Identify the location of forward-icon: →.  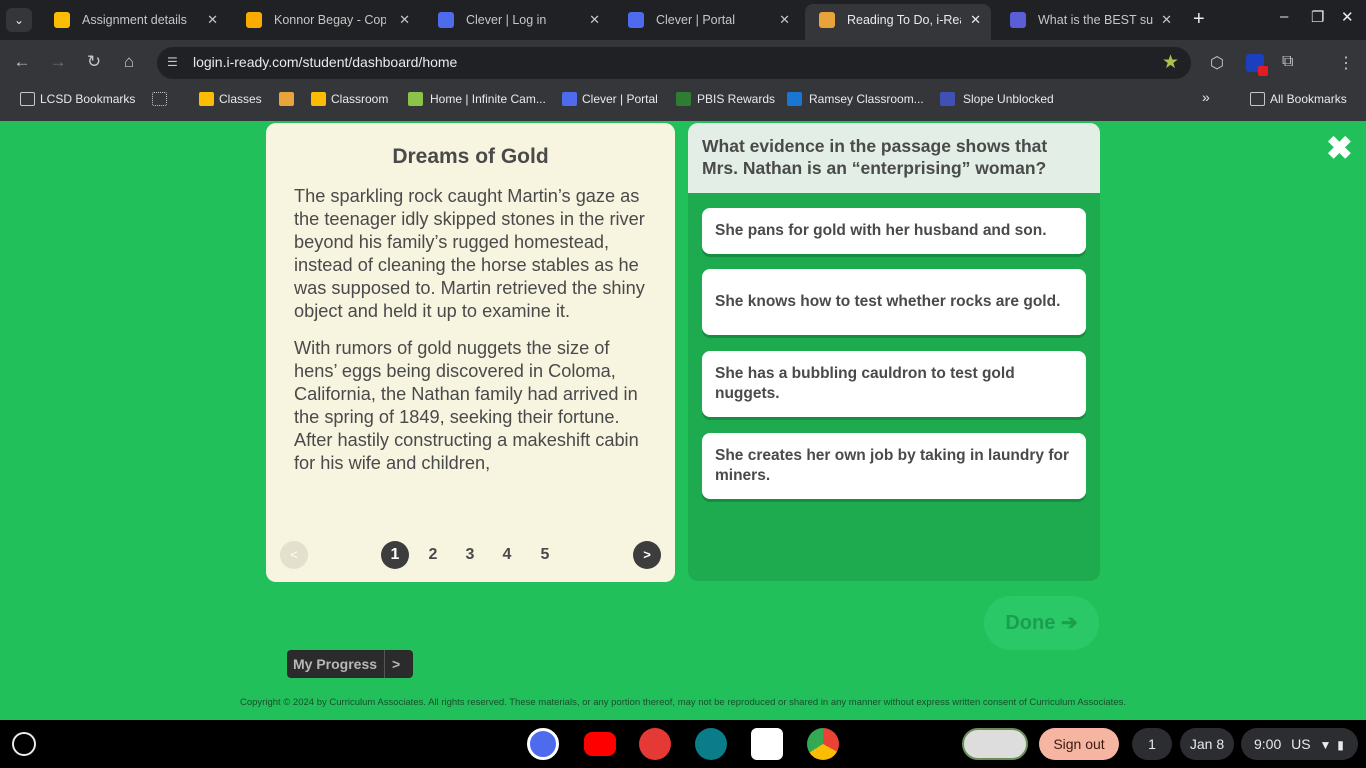
(58, 62).